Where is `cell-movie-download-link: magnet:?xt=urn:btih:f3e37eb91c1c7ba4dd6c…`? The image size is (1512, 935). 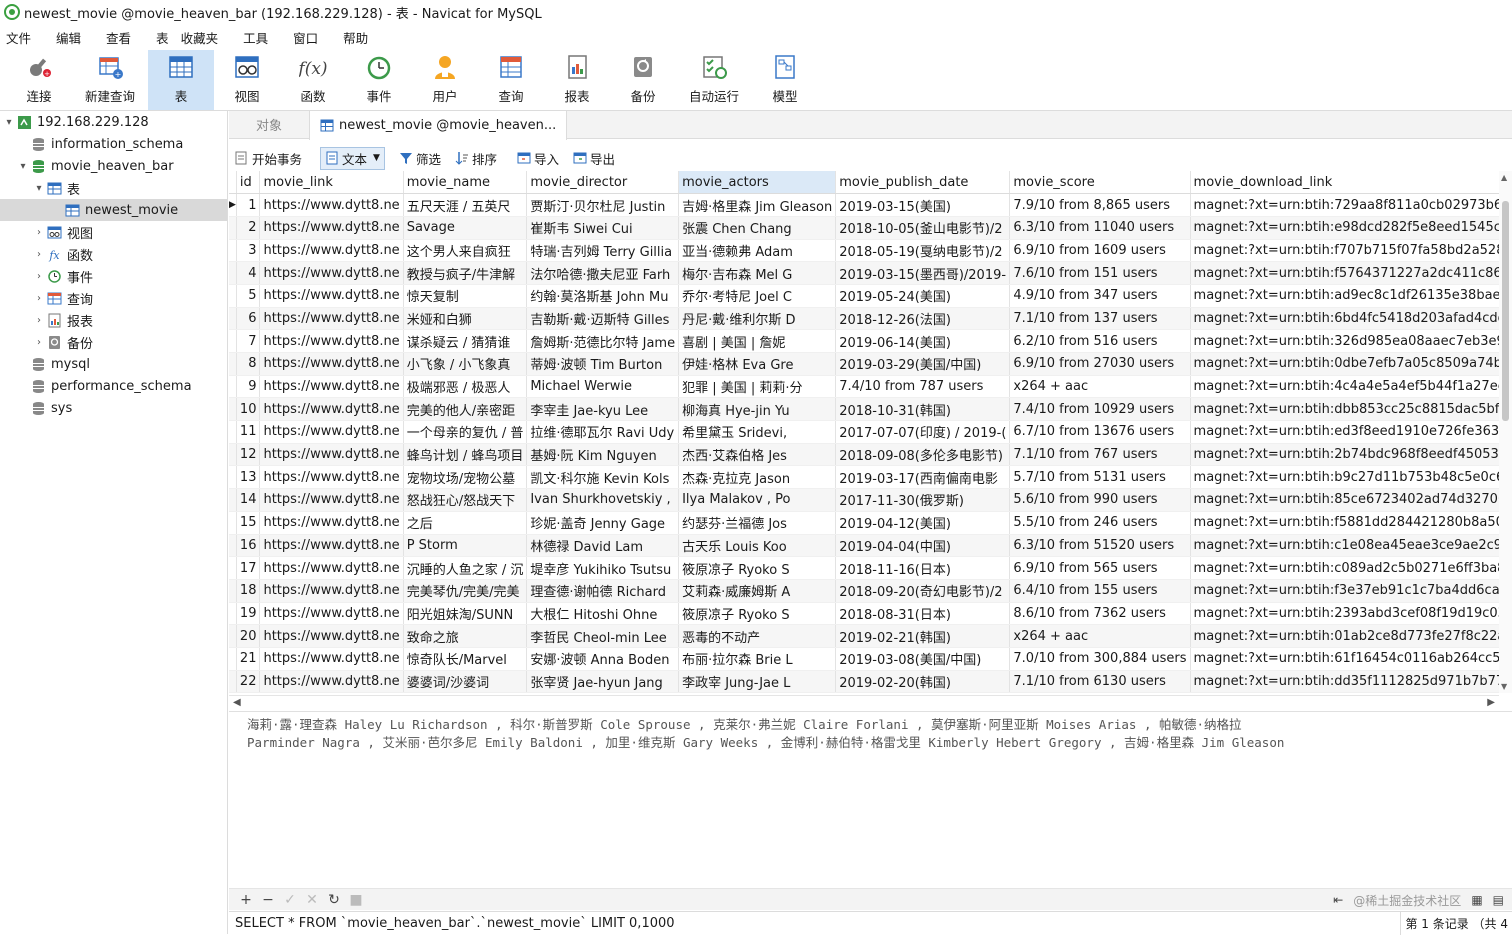
cell-movie-download-link: magnet:?xt=urn:btih:f3e37eb91c1c7ba4dd6c… is located at coordinates (1344, 591).